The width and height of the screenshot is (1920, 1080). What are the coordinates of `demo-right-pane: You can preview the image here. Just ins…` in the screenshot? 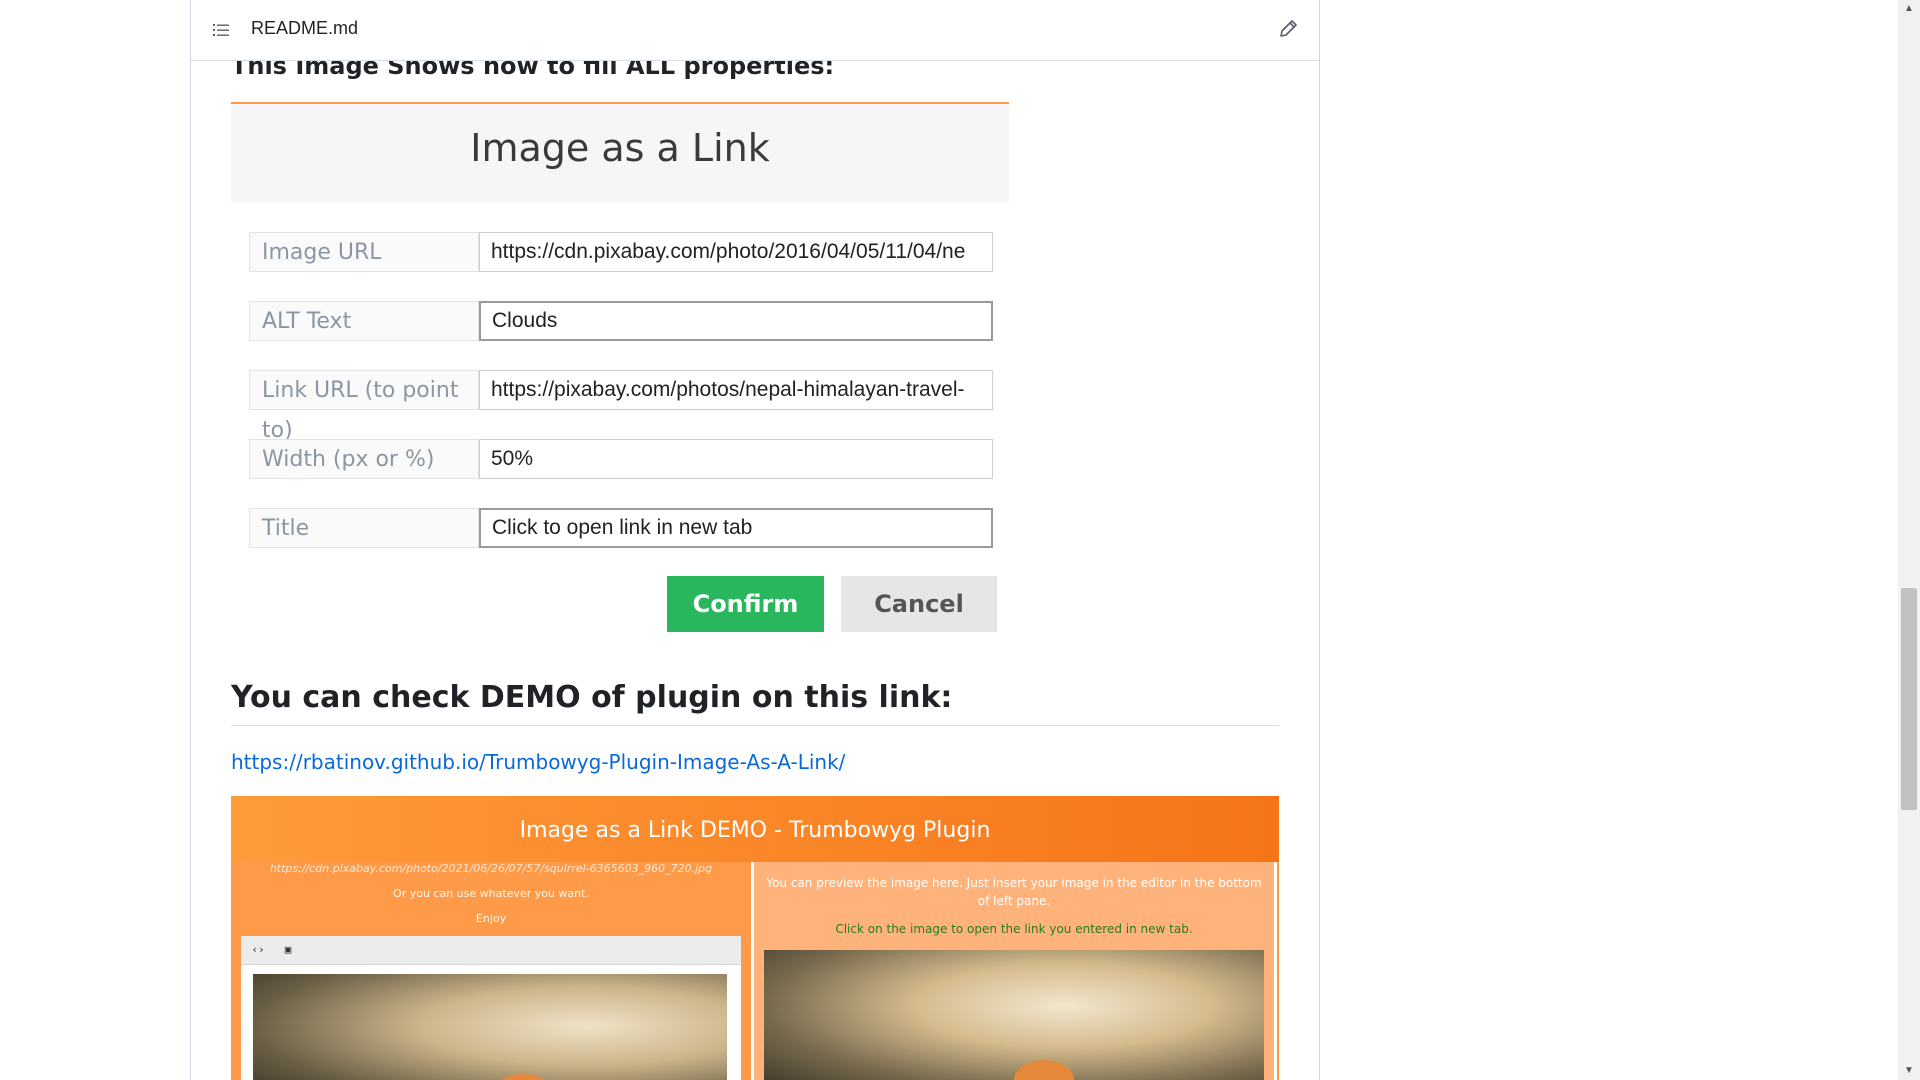 It's located at (1015, 971).